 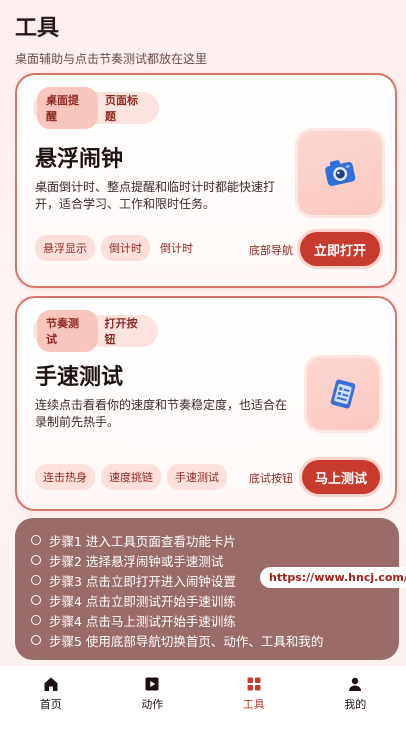 What do you see at coordinates (111, 59) in the screenshot?
I see `page-subtitle: 桌面辅助与点击节奏测试都放在这里` at bounding box center [111, 59].